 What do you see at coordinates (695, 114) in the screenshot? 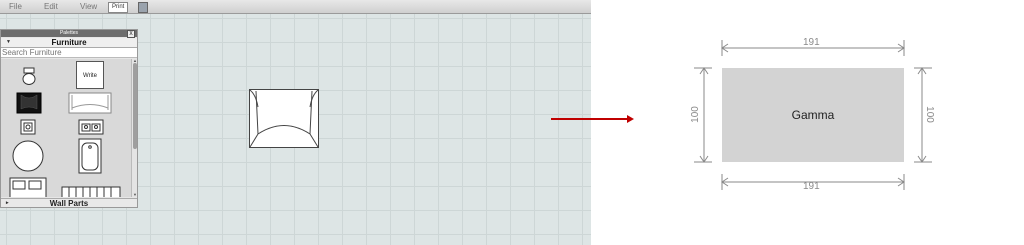
I see `dimension-left-text: 100` at bounding box center [695, 114].